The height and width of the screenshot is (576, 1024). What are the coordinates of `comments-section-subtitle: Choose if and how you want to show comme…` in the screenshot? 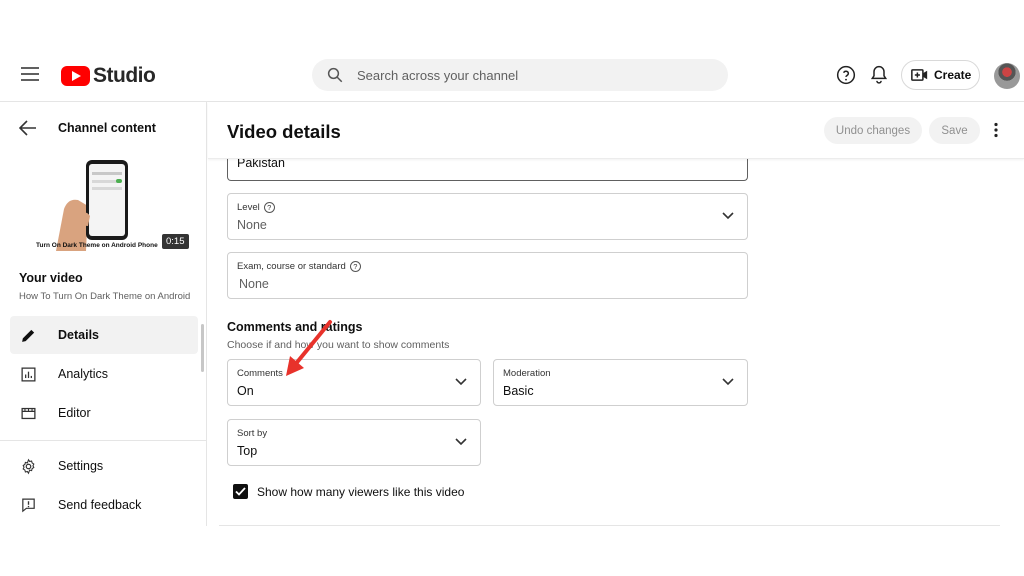 It's located at (338, 345).